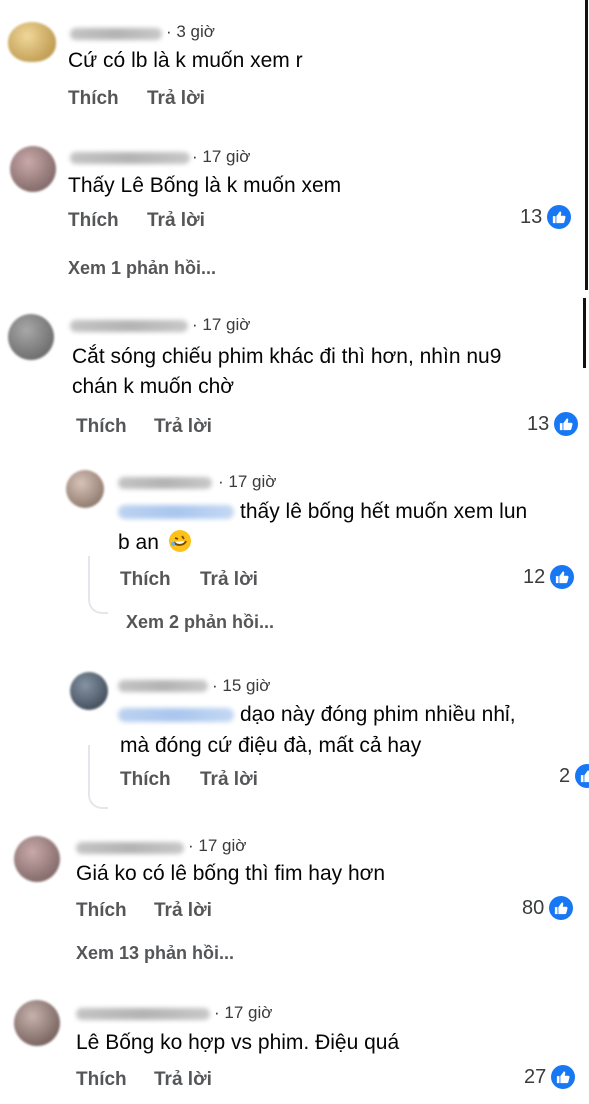  What do you see at coordinates (548, 908) in the screenshot?
I see `reaction-count: 80` at bounding box center [548, 908].